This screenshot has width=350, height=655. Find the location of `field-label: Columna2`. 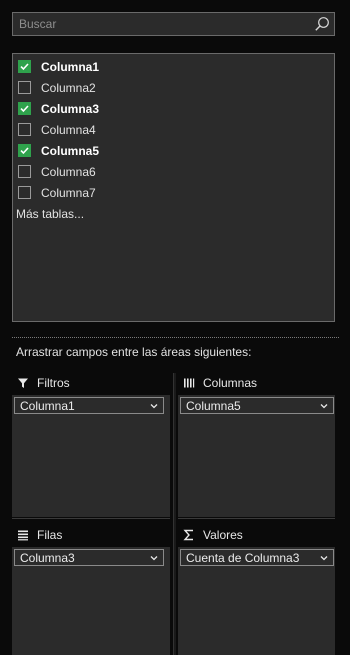

field-label: Columna2 is located at coordinates (68, 87).